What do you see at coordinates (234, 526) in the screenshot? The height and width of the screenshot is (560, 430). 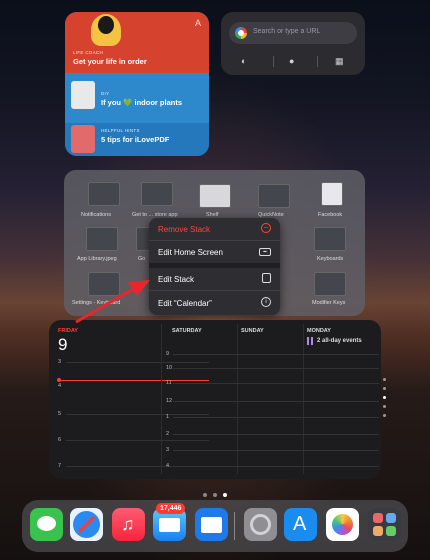 I see `dock-divider` at bounding box center [234, 526].